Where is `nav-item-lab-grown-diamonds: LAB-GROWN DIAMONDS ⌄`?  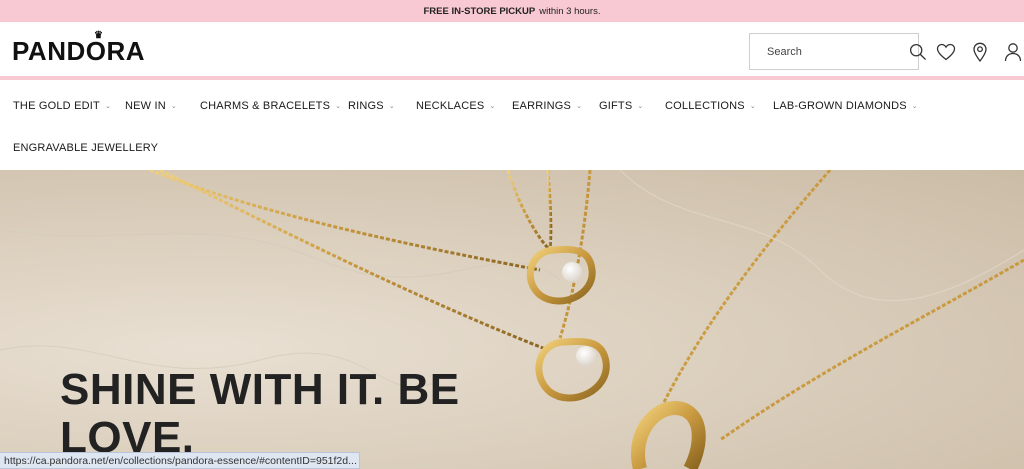
nav-item-lab-grown-diamonds: LAB-GROWN DIAMONDS ⌄ is located at coordinates (845, 106).